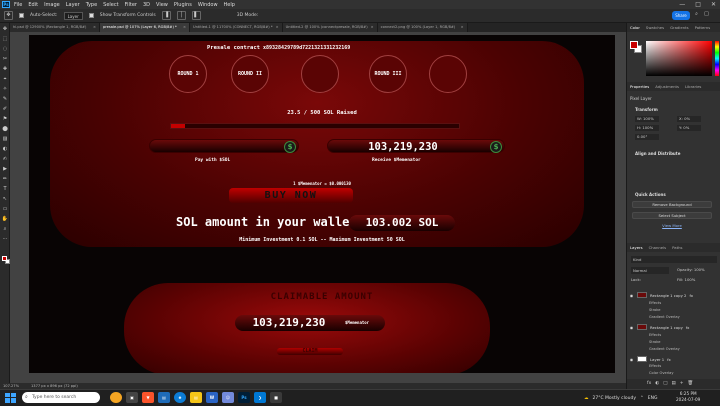 The height and width of the screenshot is (406, 720). Describe the element at coordinates (647, 137) in the screenshot. I see `transform-angle-field: 0.00°` at that location.